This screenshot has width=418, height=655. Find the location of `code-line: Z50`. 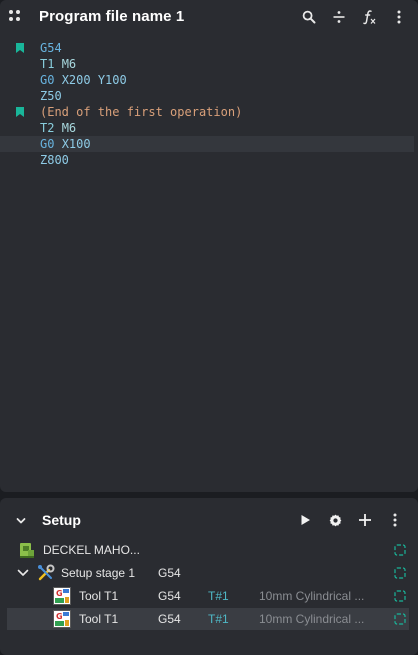

code-line: Z50 is located at coordinates (209, 96).